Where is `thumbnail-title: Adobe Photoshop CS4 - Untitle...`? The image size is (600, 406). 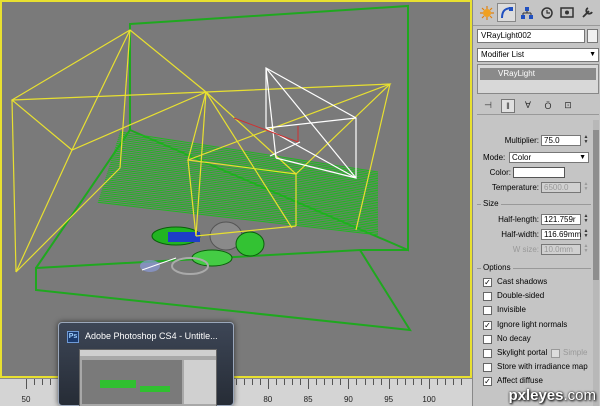
thumbnail-title: Adobe Photoshop CS4 - Untitle... is located at coordinates (151, 336).